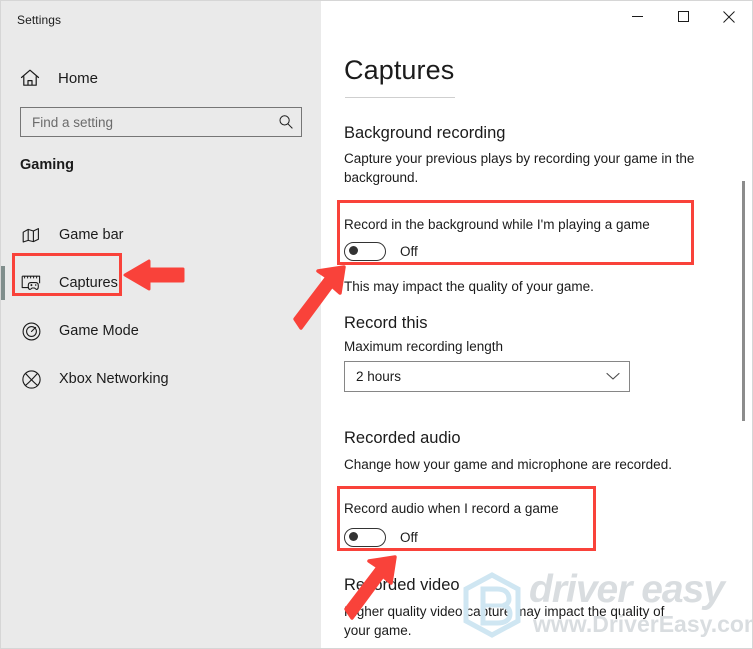  I want to click on record-audio-toggle-label: Record audio when I record a game, so click(451, 508).